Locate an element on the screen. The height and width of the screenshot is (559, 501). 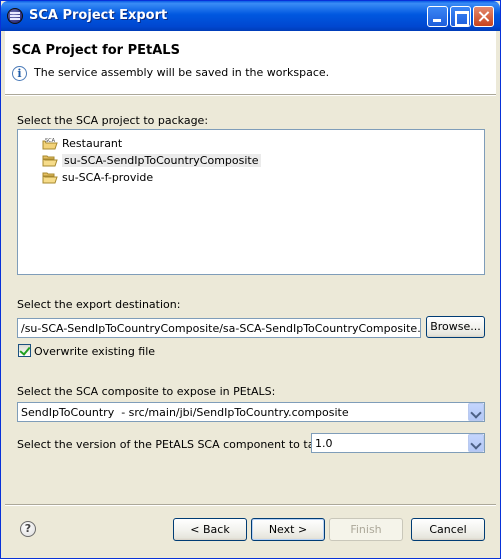
next-button: Next > is located at coordinates (288, 529).